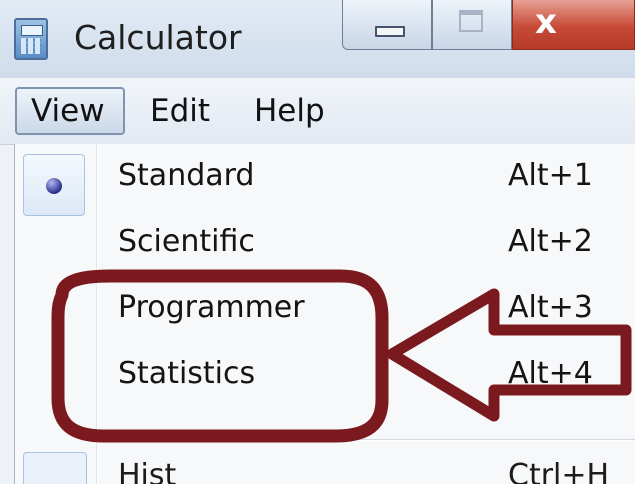  I want to click on menu-item-shortcut: Alt+2, so click(550, 241).